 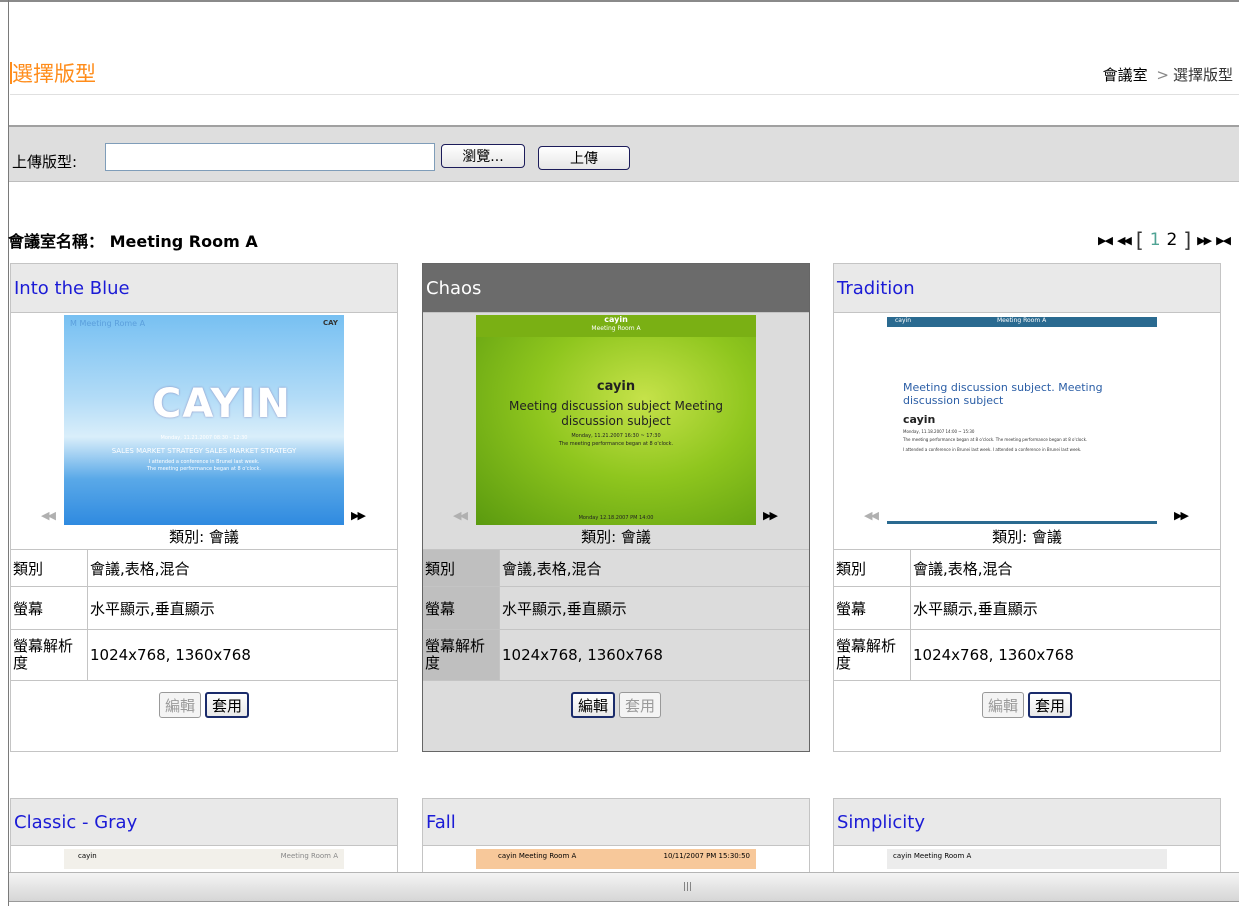 I want to click on card-title: Tradition, so click(x=1027, y=288).